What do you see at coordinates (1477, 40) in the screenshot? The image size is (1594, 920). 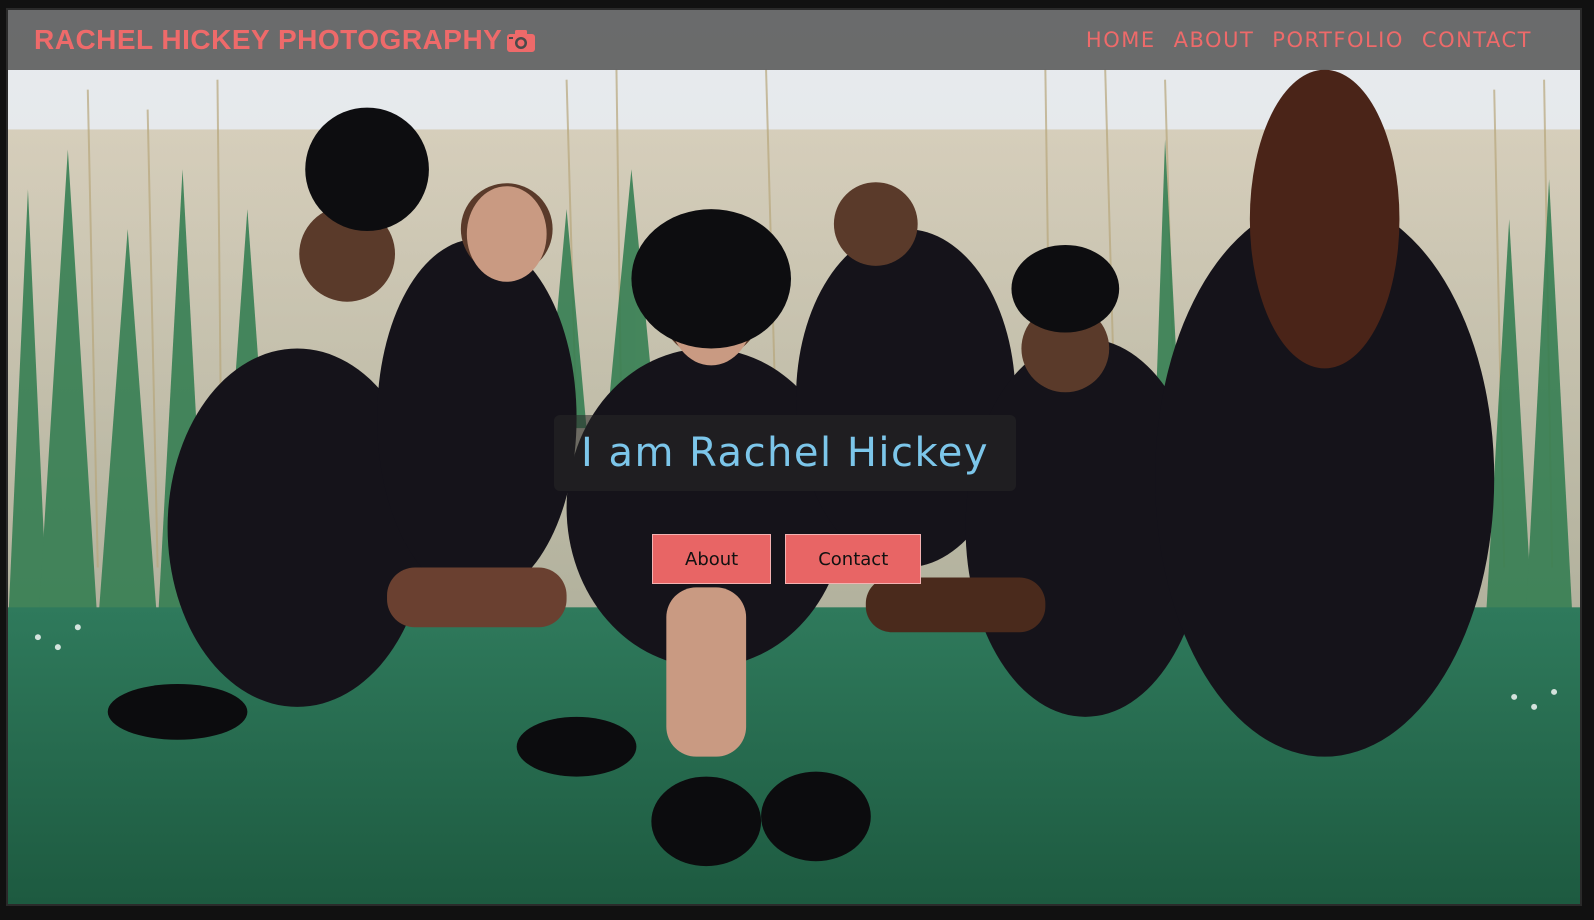 I see `nav-contact-link: CONTACT` at bounding box center [1477, 40].